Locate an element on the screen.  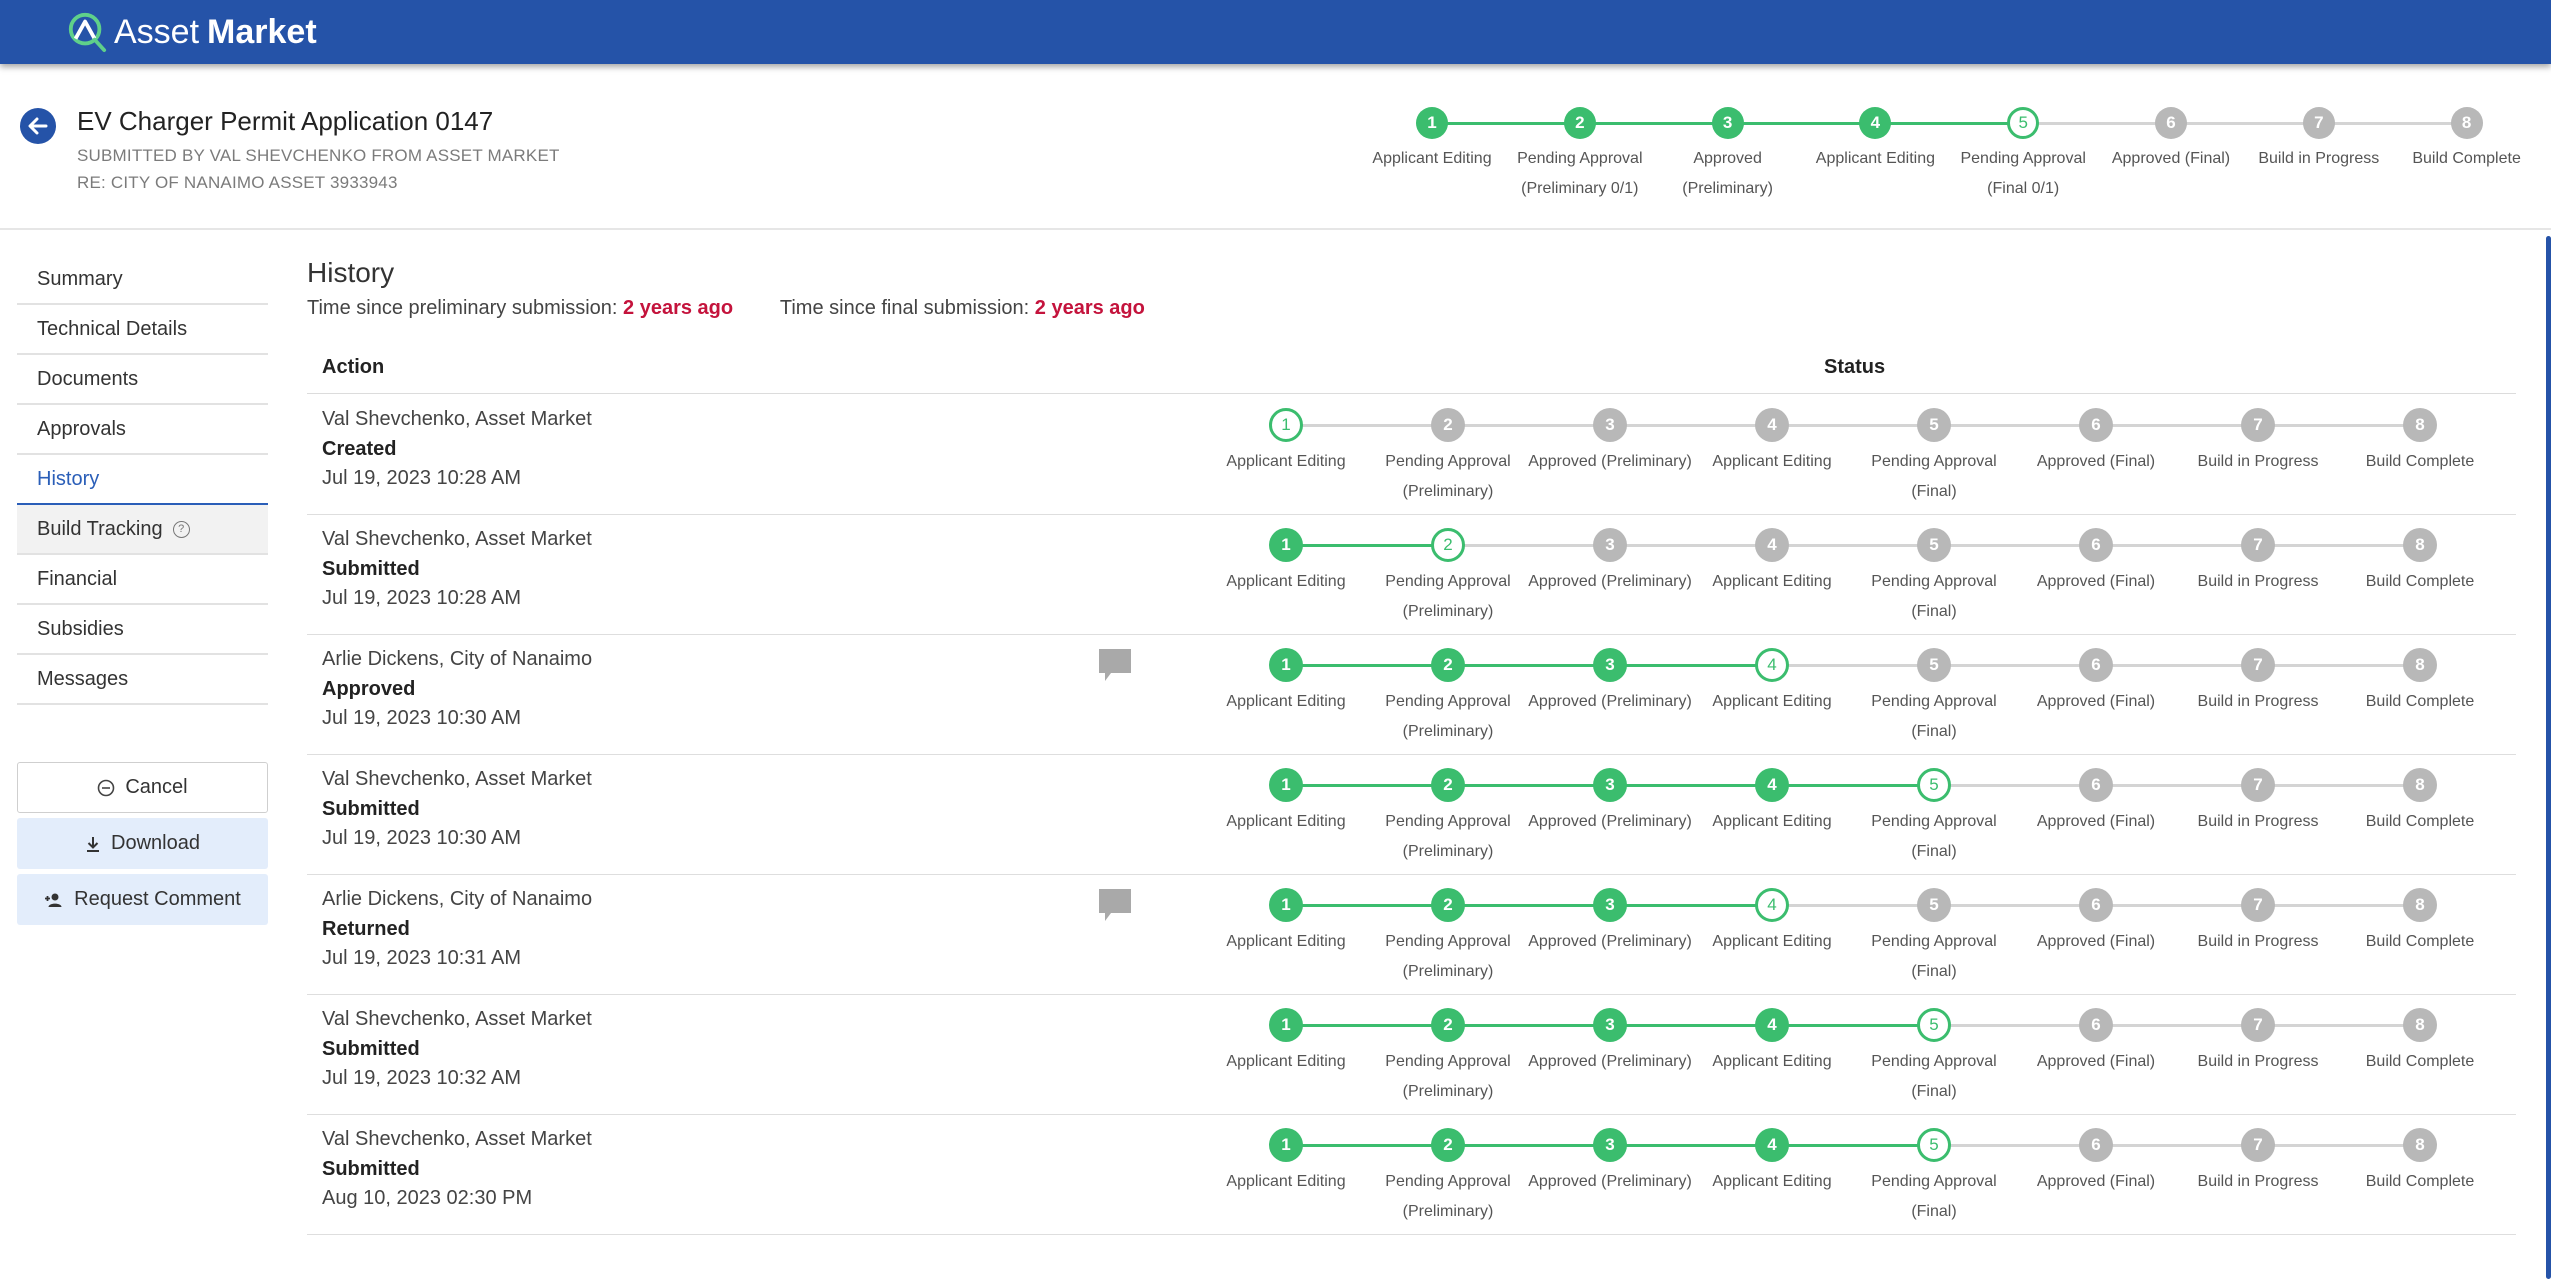
sidebar-item-technical-details: Technical Details is located at coordinates (142, 330).